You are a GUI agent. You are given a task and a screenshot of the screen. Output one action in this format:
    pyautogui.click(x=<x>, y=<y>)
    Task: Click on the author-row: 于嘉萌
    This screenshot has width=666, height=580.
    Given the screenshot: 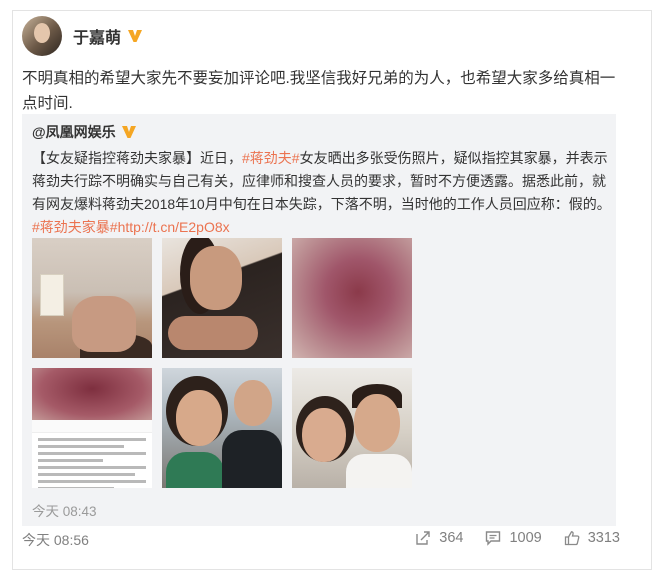 What is the action you would take?
    pyautogui.click(x=82, y=36)
    